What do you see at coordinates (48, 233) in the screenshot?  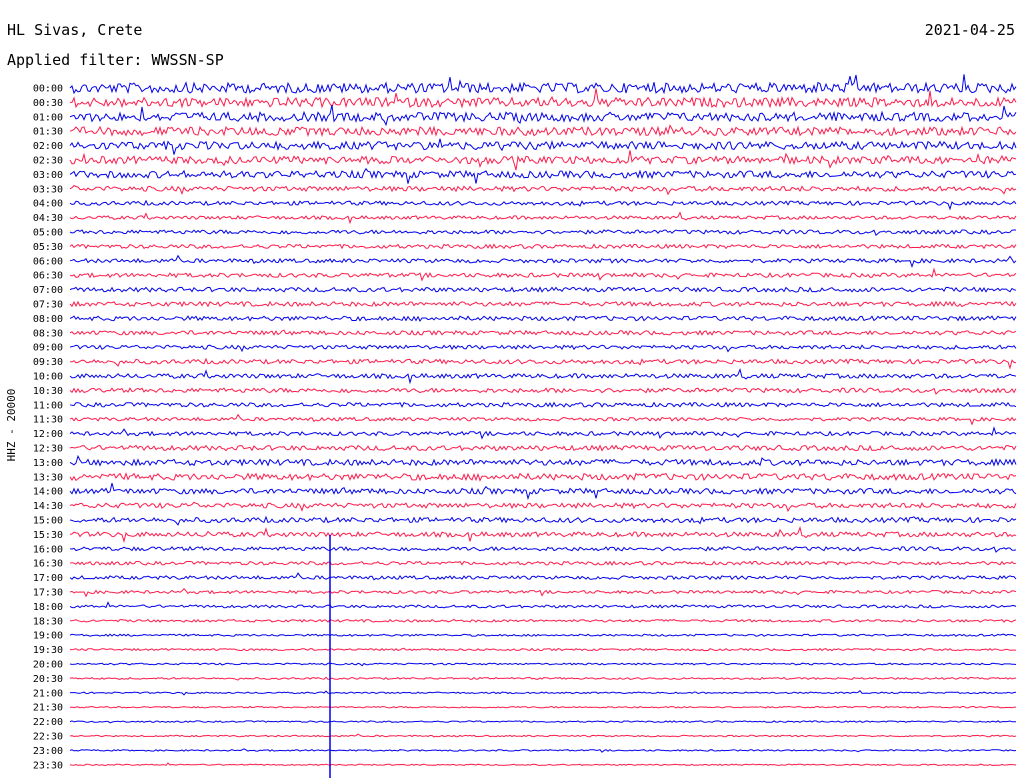 I see `time-tick-label: 05:00` at bounding box center [48, 233].